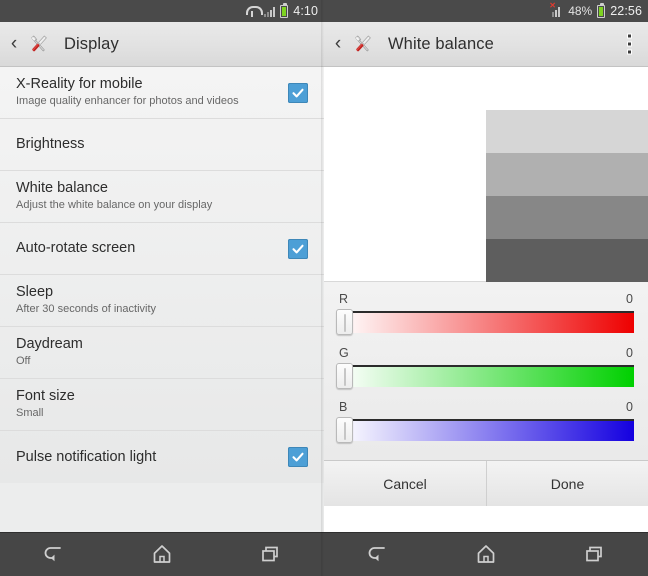 The height and width of the screenshot is (576, 648). I want to click on page-title: White balance, so click(441, 43).